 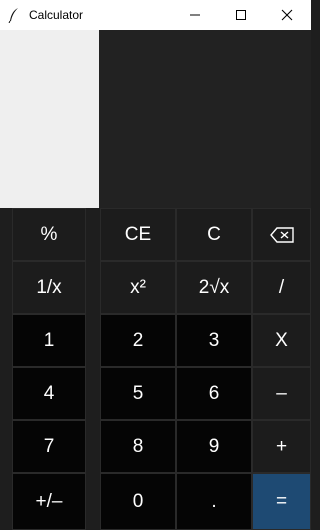 I want to click on close-icon, so click(x=287, y=15).